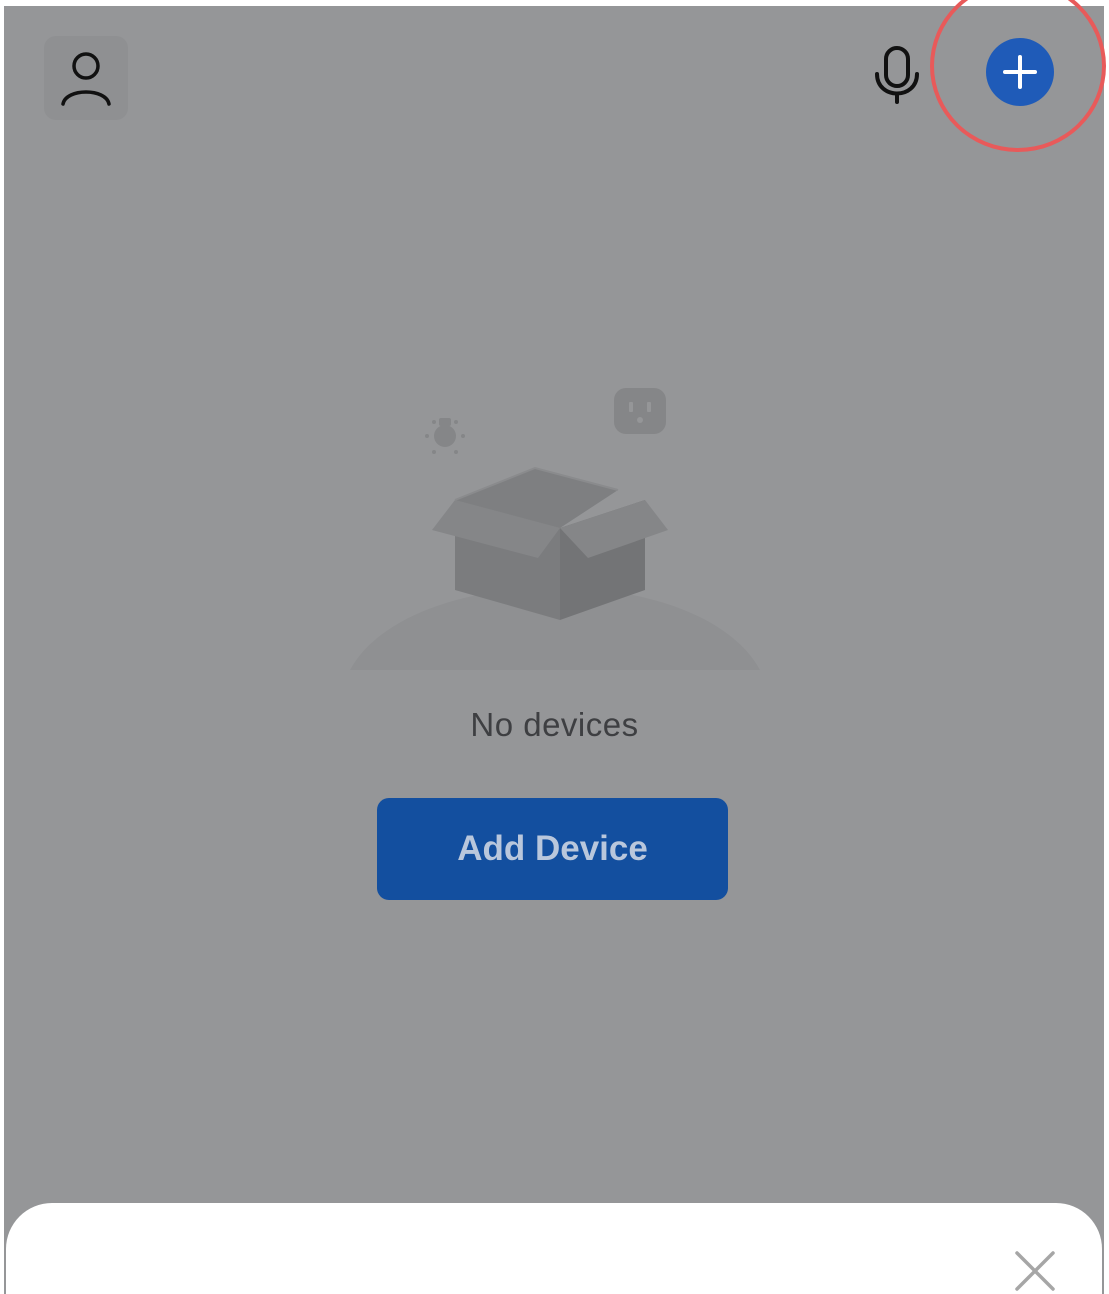 The height and width of the screenshot is (1294, 1109). Describe the element at coordinates (555, 530) in the screenshot. I see `empty-box-icon` at that location.